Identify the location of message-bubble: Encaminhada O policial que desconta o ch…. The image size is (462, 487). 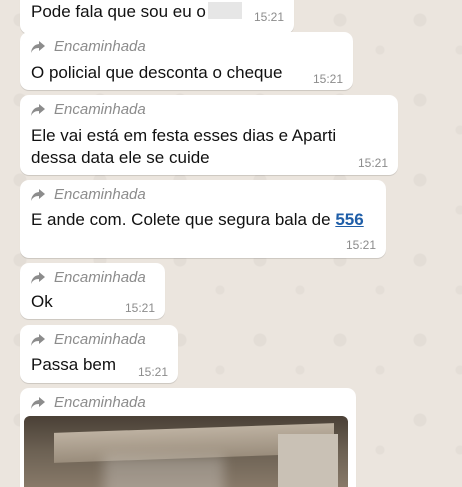
(186, 61).